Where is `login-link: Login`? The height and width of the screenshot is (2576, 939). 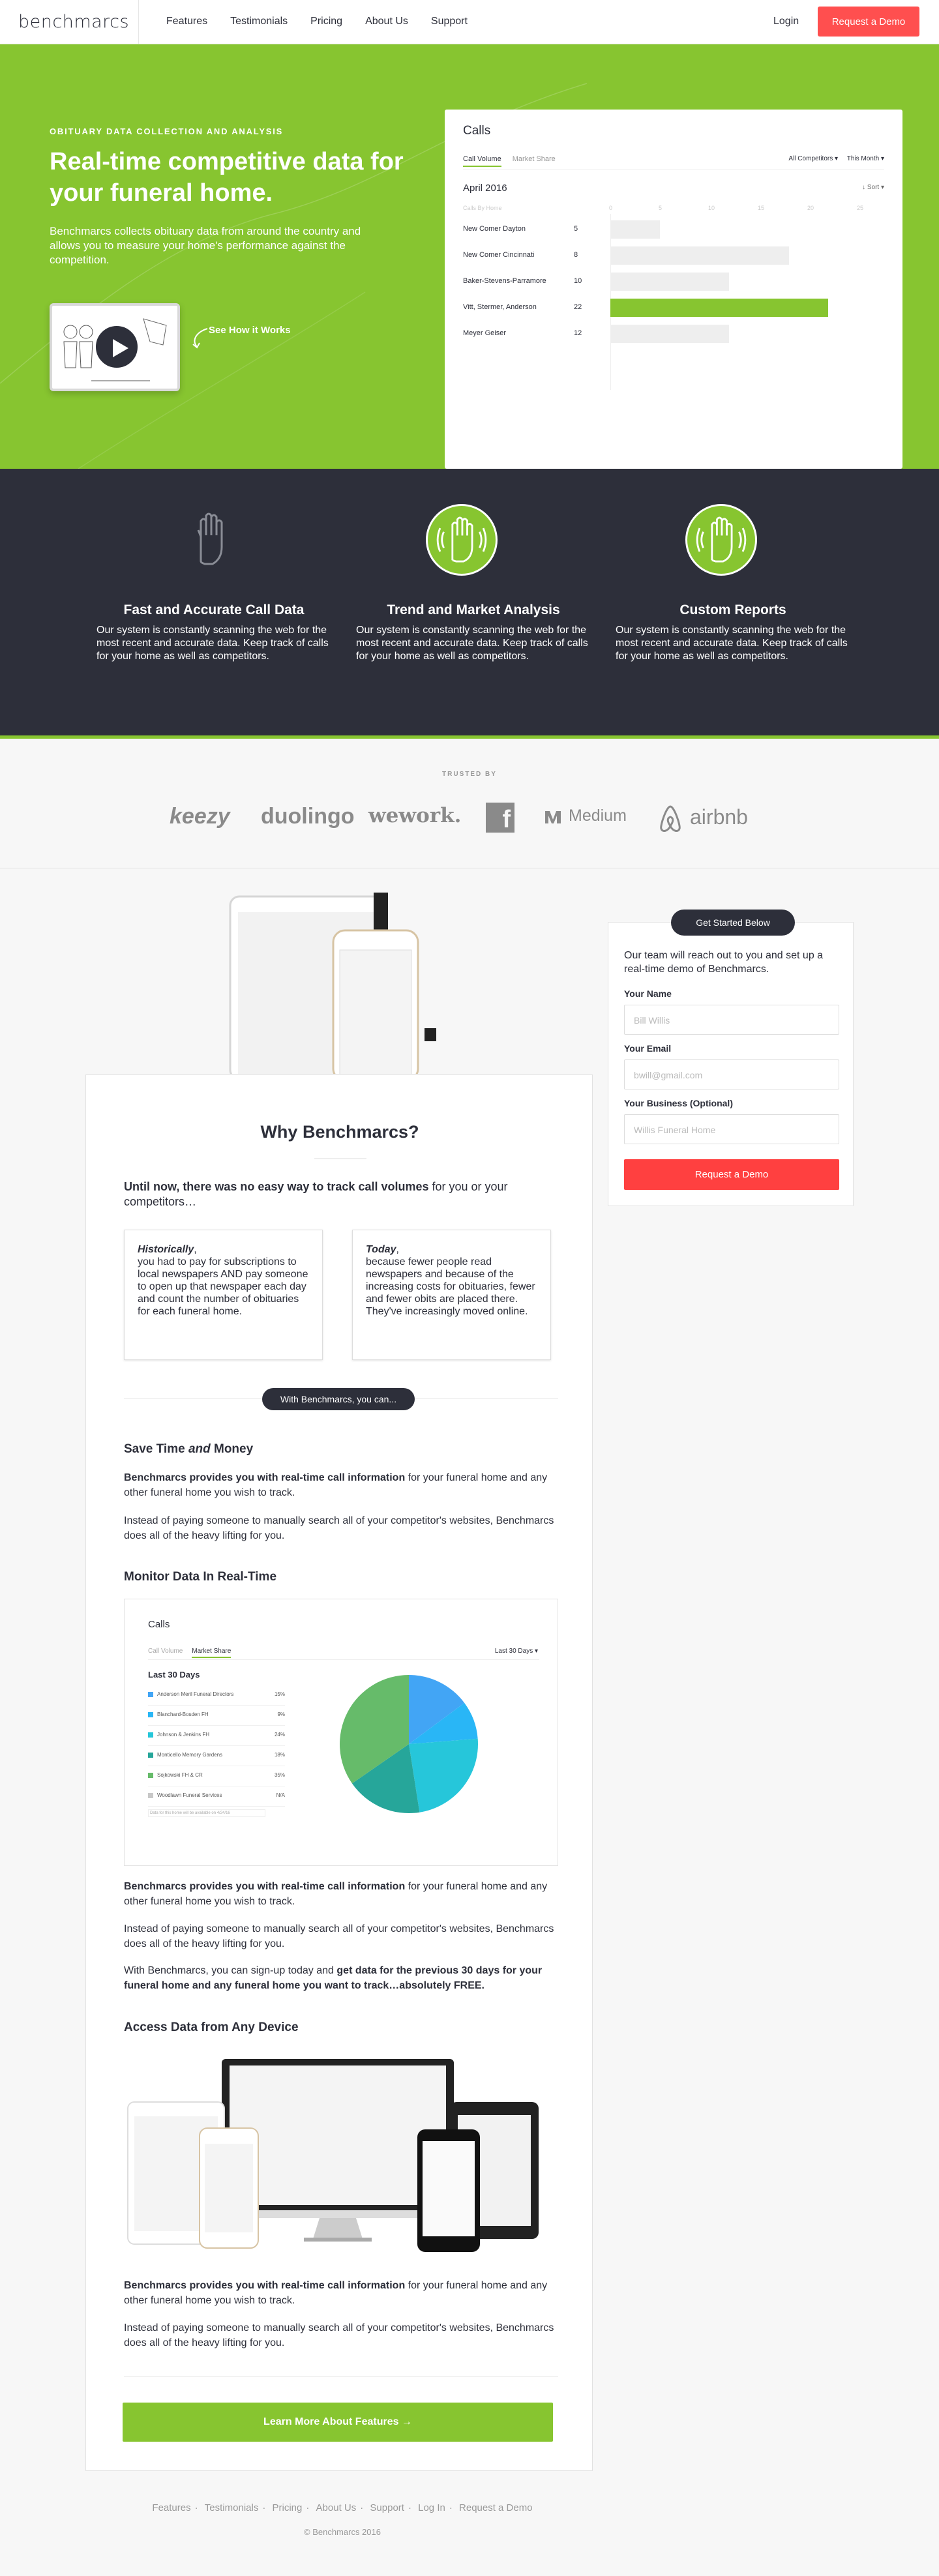
login-link: Login is located at coordinates (786, 21).